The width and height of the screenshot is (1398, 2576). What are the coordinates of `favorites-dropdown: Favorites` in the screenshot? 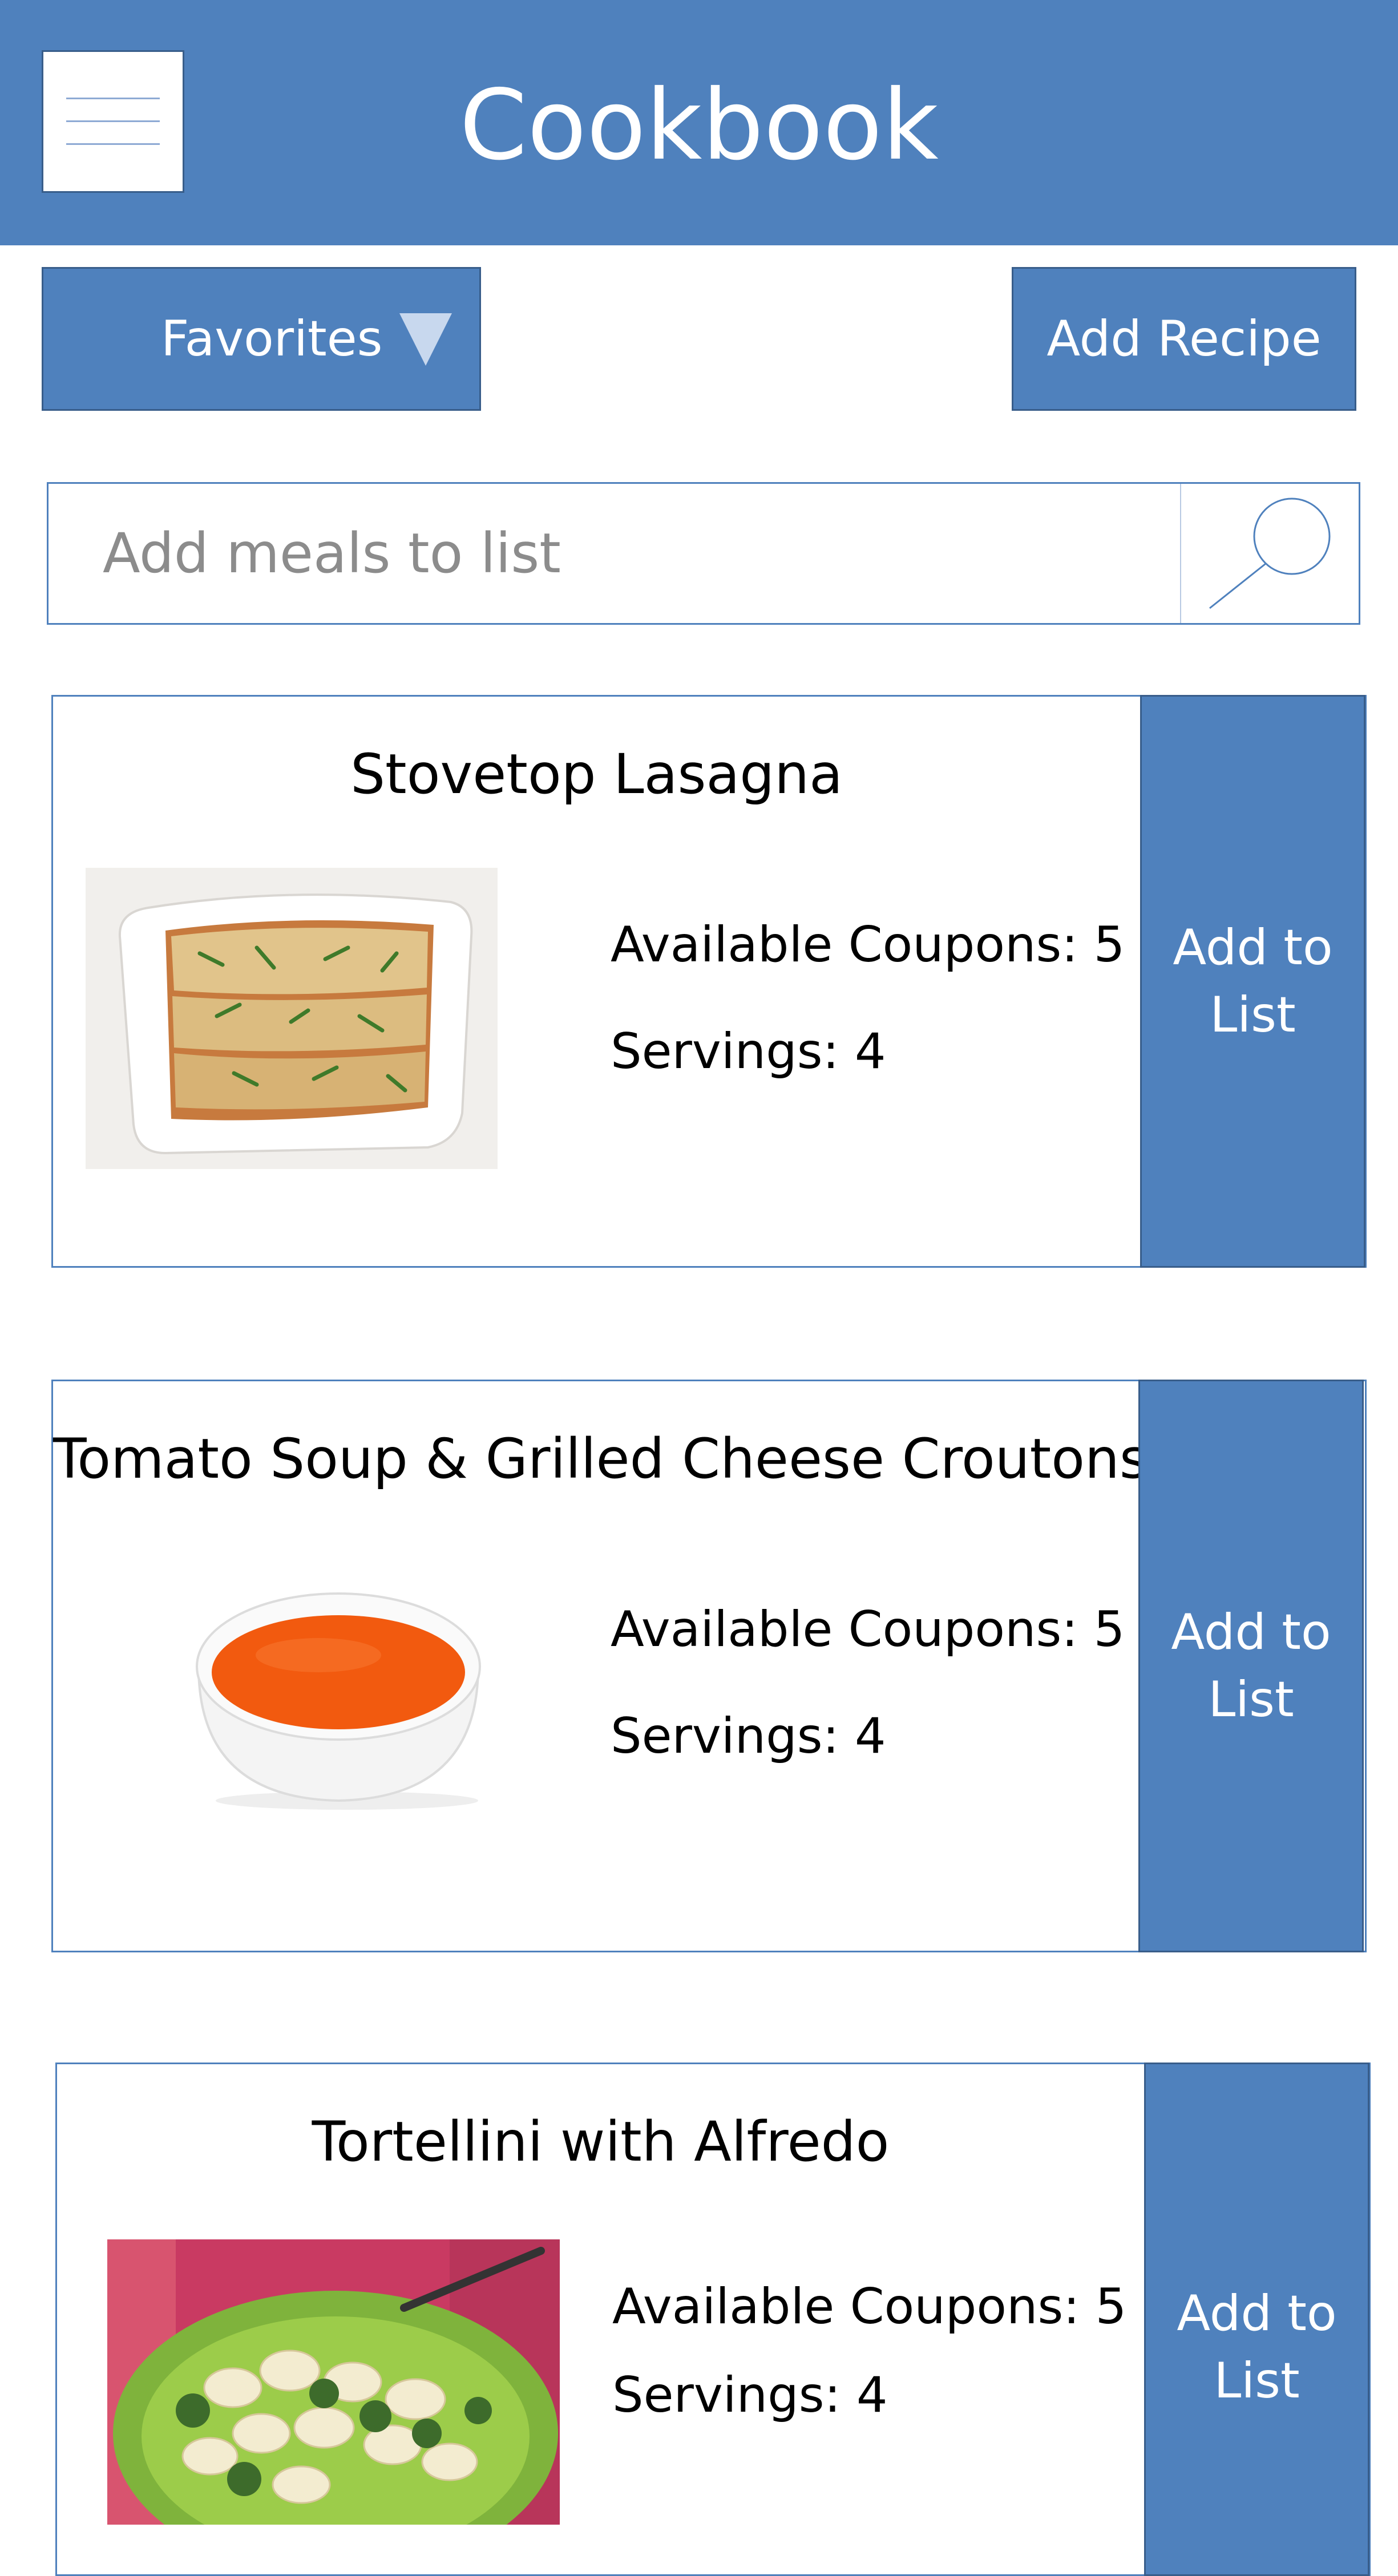 It's located at (261, 339).